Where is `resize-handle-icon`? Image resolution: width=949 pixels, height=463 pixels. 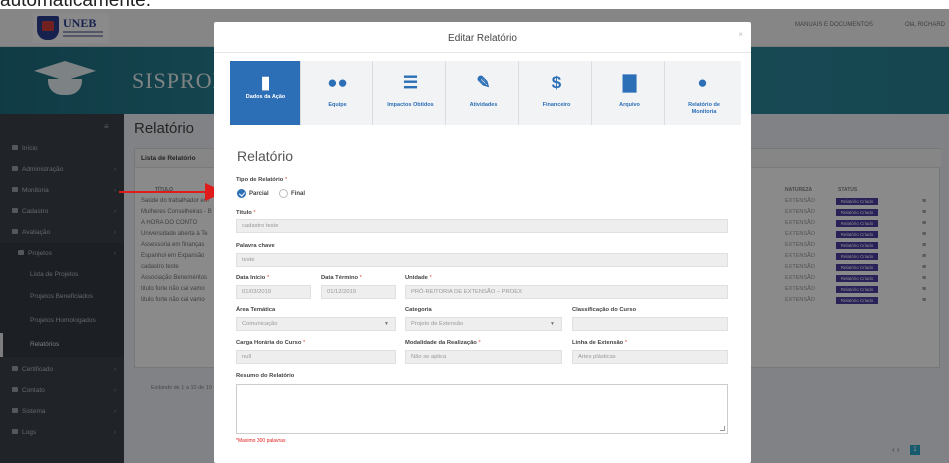 resize-handle-icon is located at coordinates (722, 428).